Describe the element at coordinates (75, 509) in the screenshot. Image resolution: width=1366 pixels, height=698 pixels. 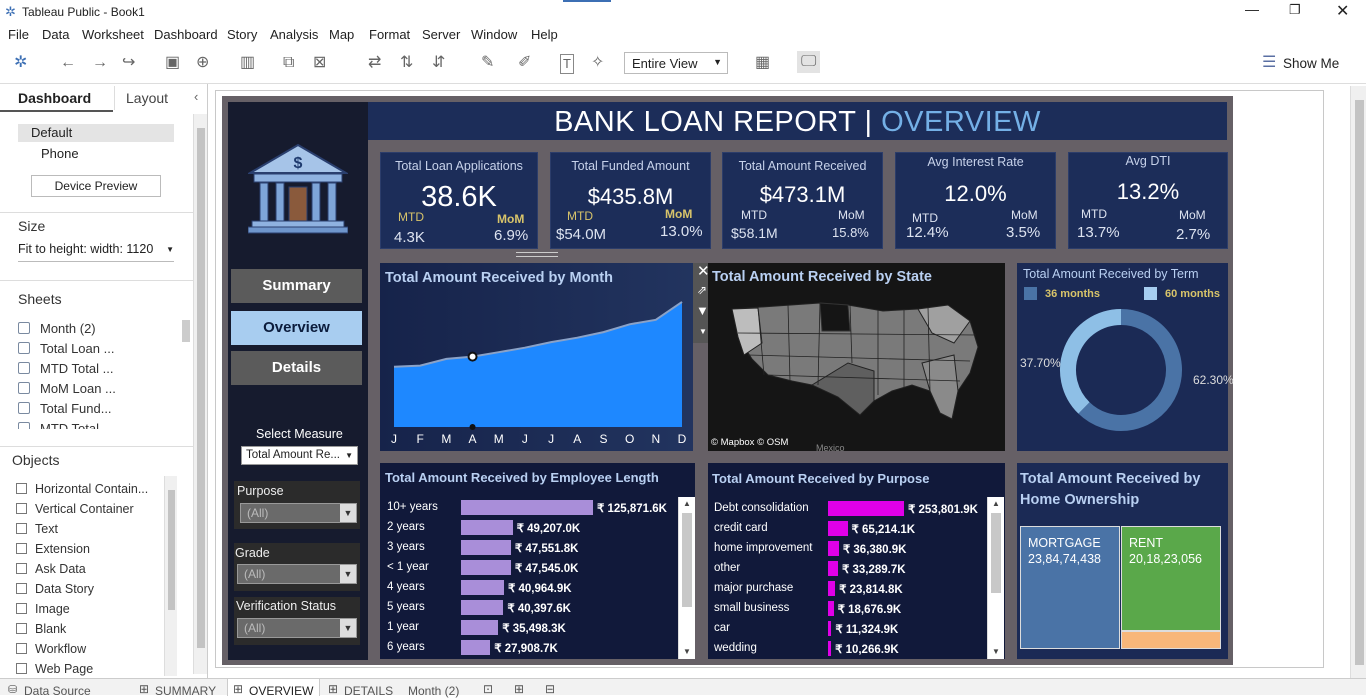
I see `object-vertical-container: Vertical Container` at that location.